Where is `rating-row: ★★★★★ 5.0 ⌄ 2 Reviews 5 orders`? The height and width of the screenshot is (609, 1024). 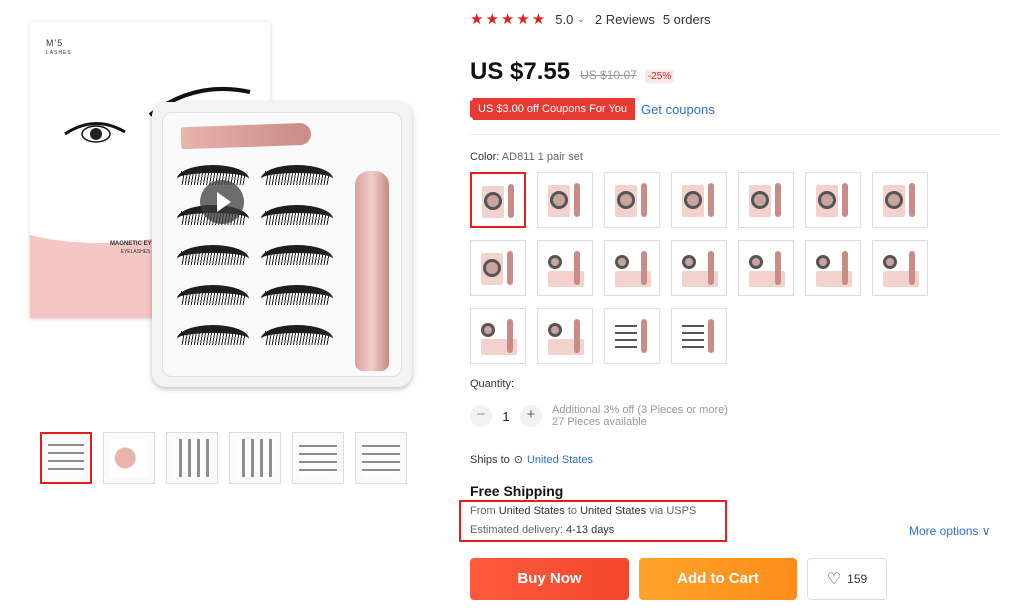
rating-row: ★★★★★ 5.0 ⌄ 2 Reviews 5 orders is located at coordinates (590, 19).